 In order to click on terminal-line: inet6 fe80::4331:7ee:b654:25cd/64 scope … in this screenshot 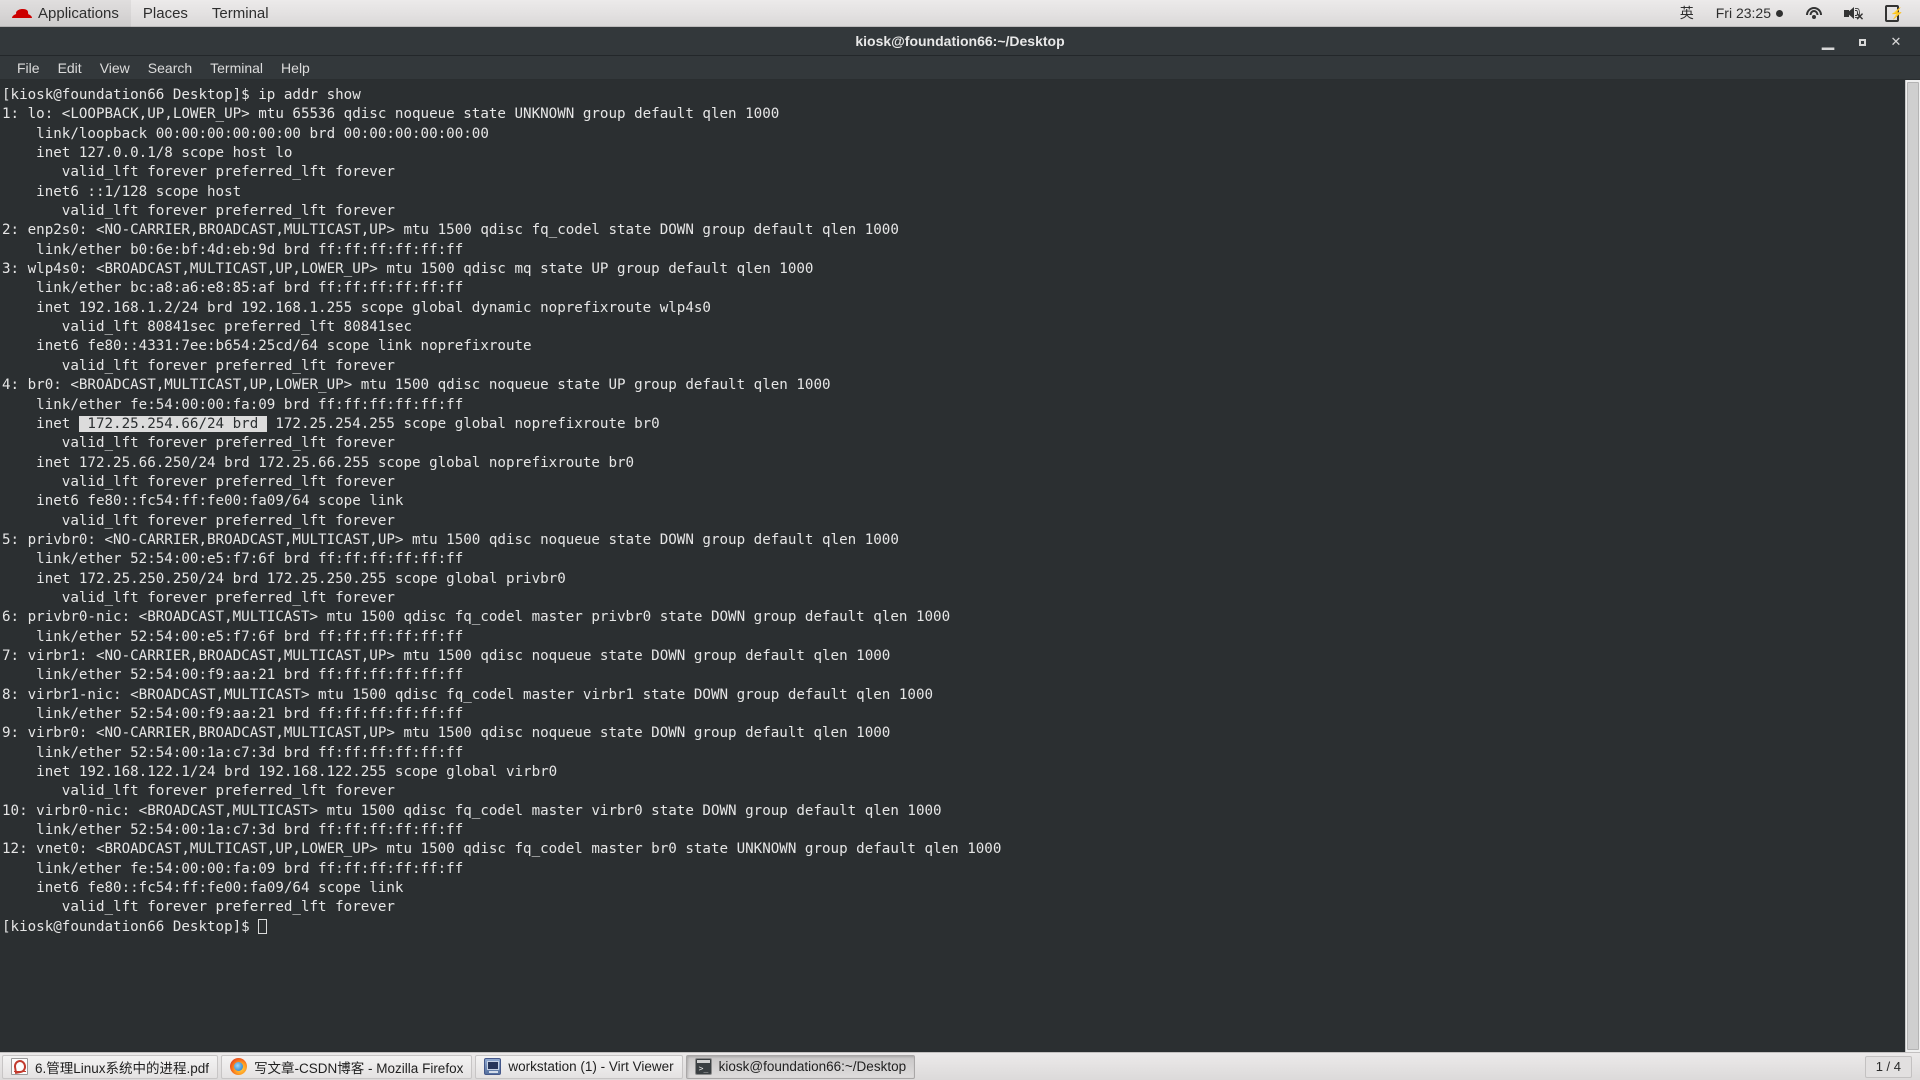, I will do `click(267, 346)`.